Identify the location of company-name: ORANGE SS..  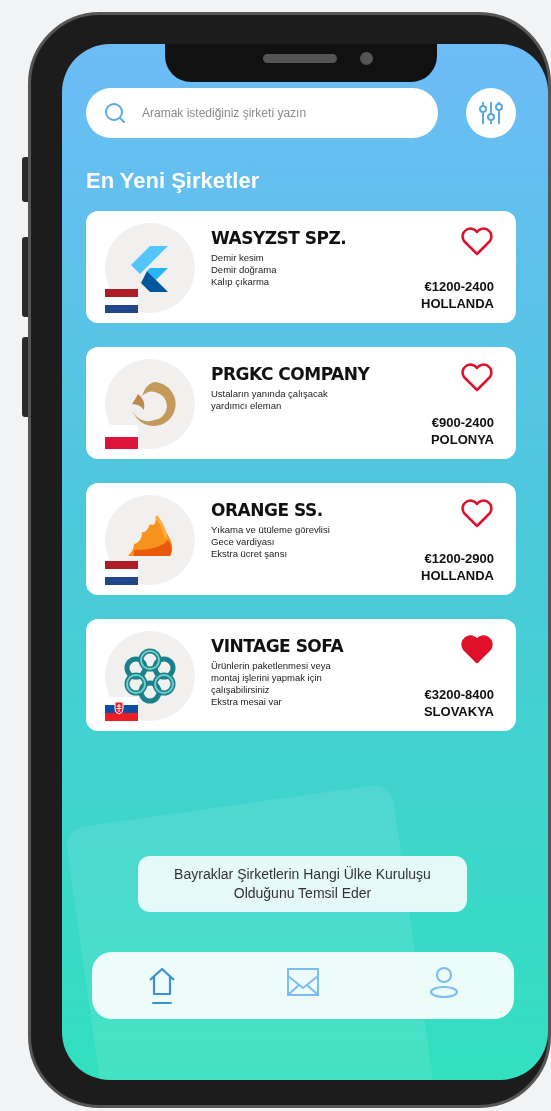
(267, 510).